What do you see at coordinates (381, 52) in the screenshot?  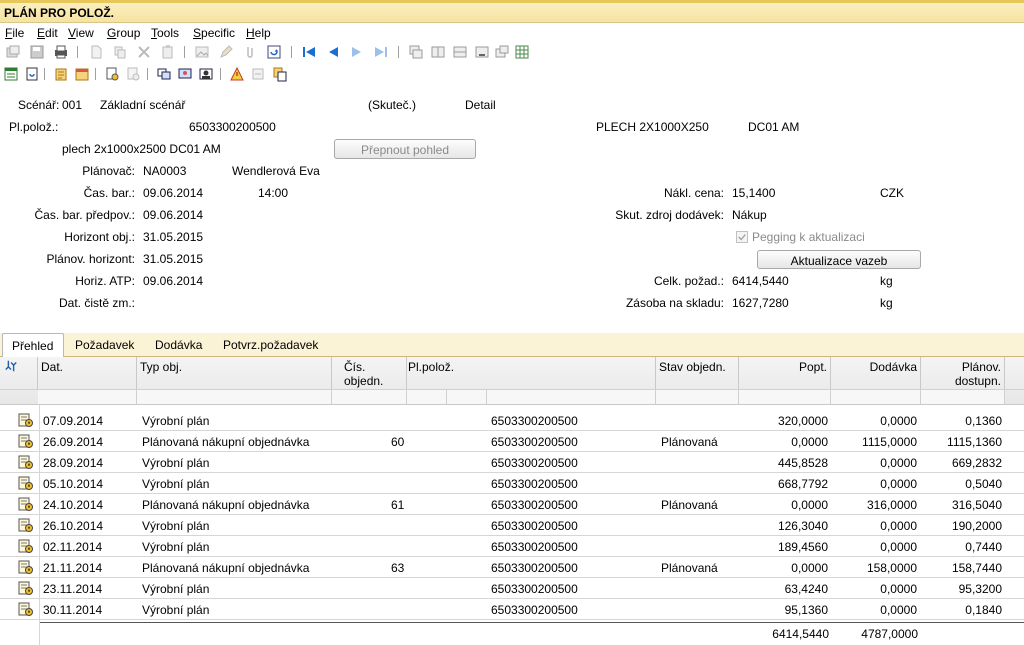 I see `last-record-icon` at bounding box center [381, 52].